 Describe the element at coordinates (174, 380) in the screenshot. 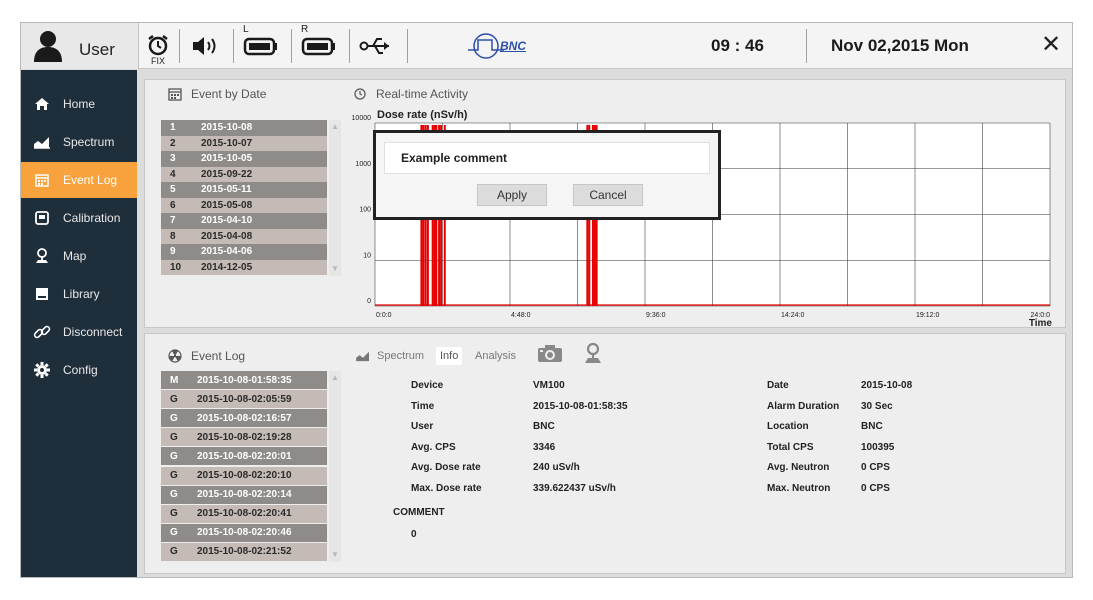

I see `row-type: M` at that location.